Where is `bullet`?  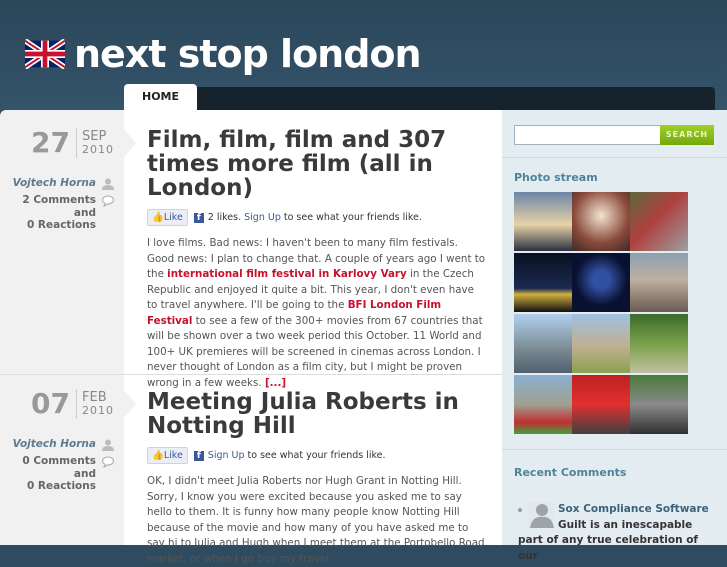 bullet is located at coordinates (520, 510).